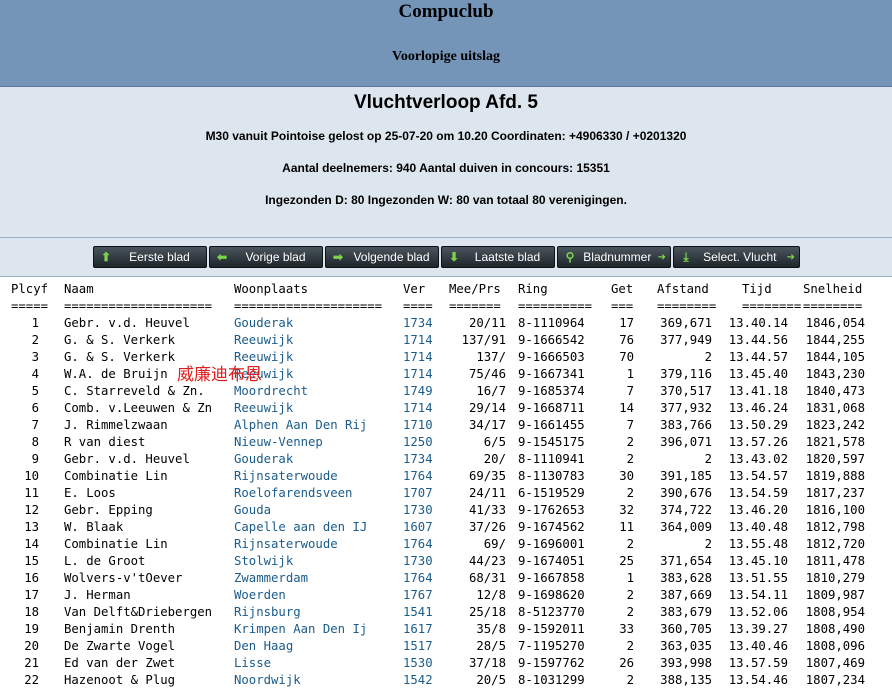 The height and width of the screenshot is (694, 892). What do you see at coordinates (421, 493) in the screenshot?
I see `cell-club: 1707` at bounding box center [421, 493].